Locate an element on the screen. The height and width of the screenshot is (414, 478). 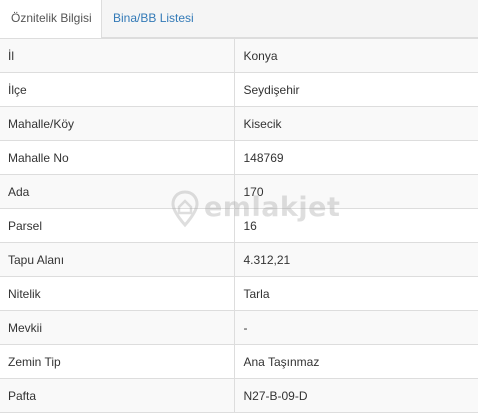
row-key: Mevkii is located at coordinates (117, 327).